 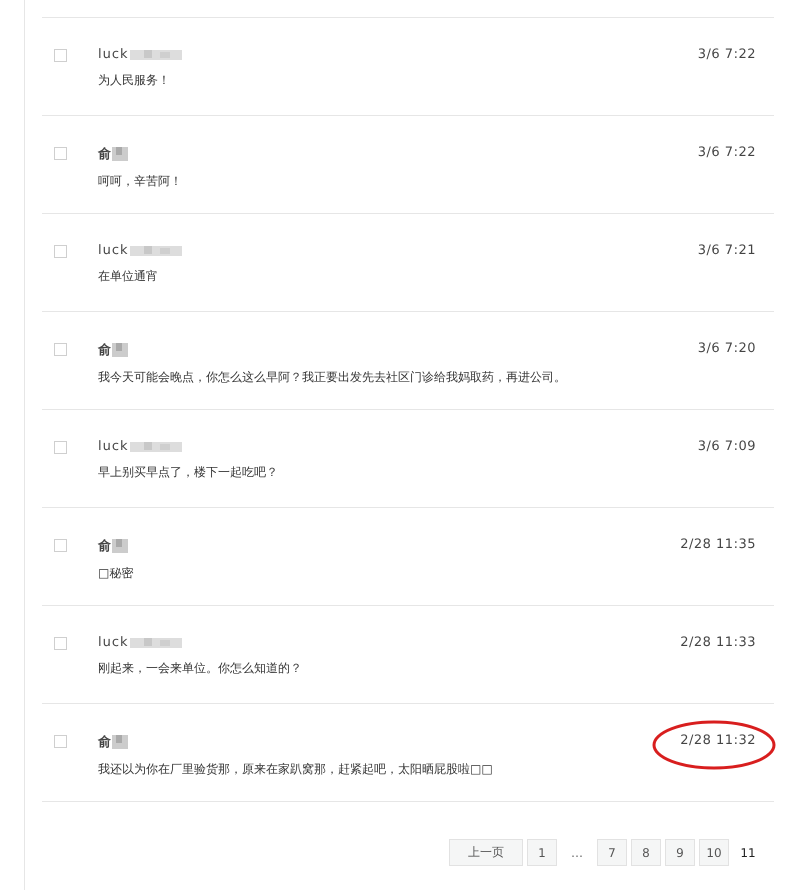 I want to click on message-text: 在单位通宵, so click(x=128, y=276).